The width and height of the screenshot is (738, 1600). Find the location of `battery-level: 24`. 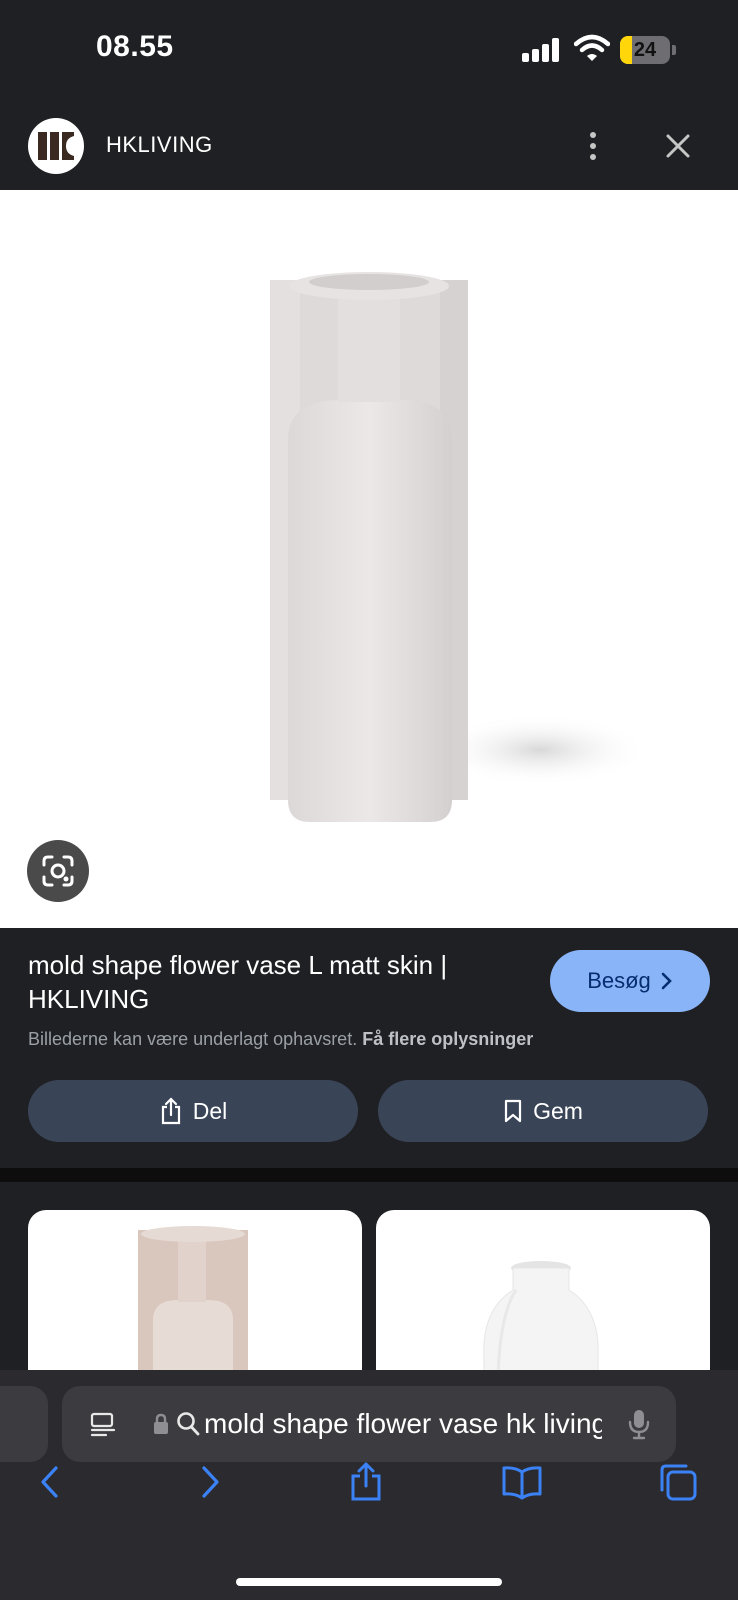

battery-level: 24 is located at coordinates (645, 50).